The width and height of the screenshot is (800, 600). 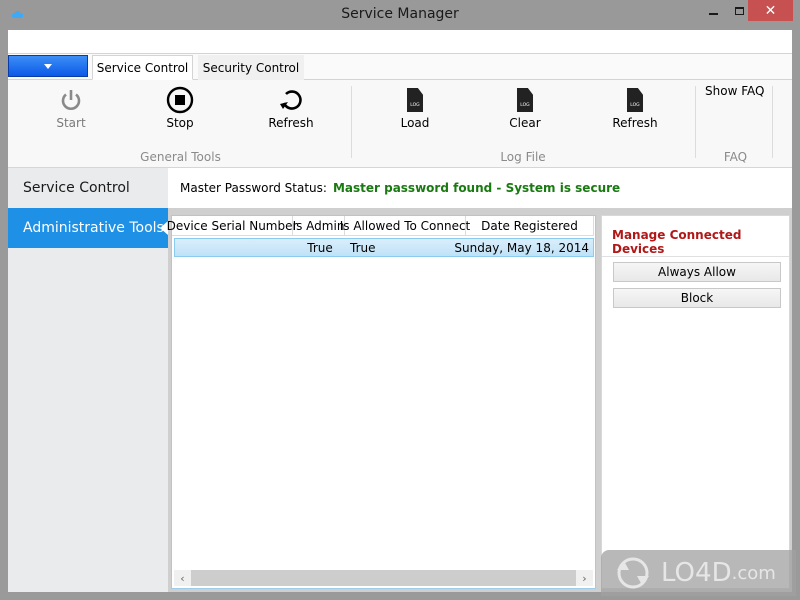 What do you see at coordinates (476, 188) in the screenshot?
I see `status-value: Master password found - System is secure` at bounding box center [476, 188].